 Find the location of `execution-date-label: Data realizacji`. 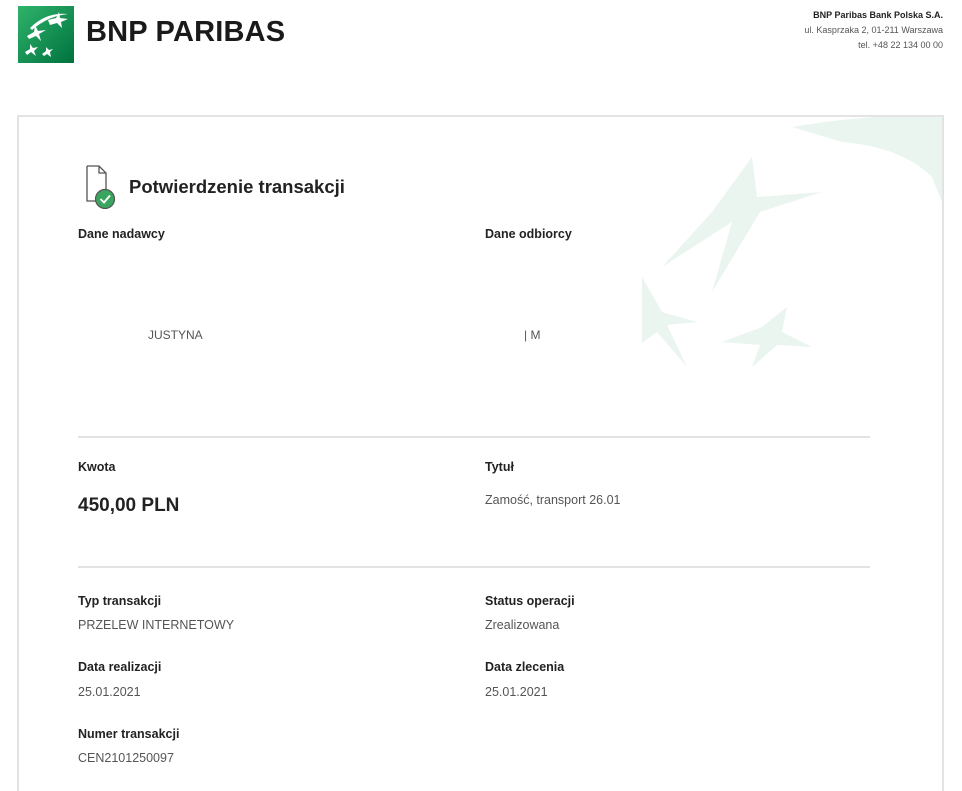

execution-date-label: Data realizacji is located at coordinates (120, 667).